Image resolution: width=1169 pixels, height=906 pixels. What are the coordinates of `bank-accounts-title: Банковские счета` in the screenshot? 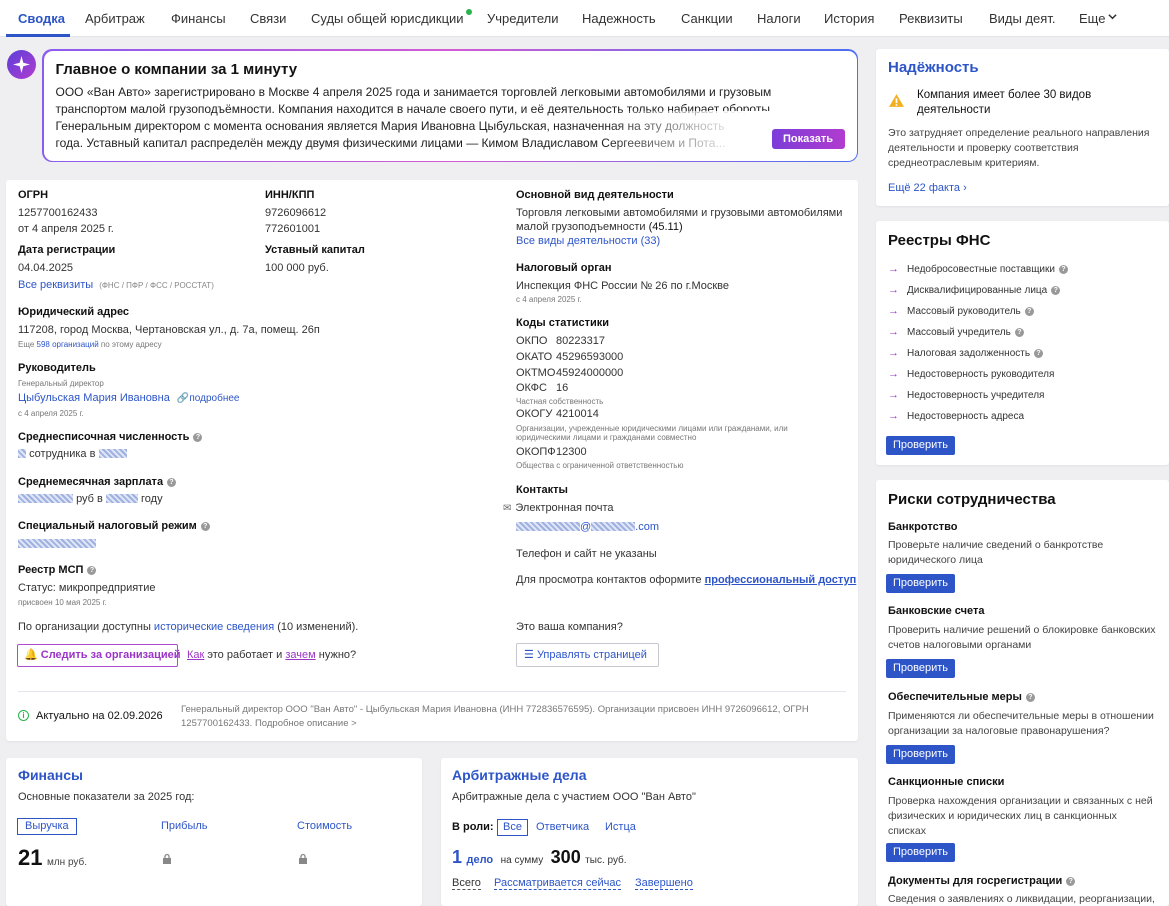 It's located at (936, 611).